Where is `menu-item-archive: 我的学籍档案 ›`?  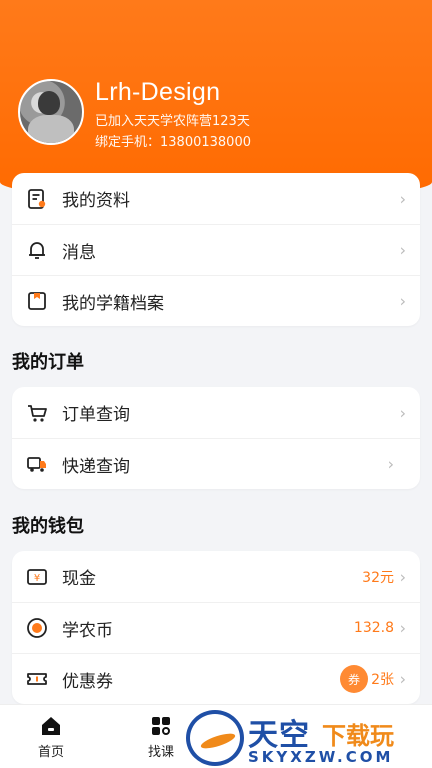
menu-item-archive: 我的学籍档案 › is located at coordinates (216, 300).